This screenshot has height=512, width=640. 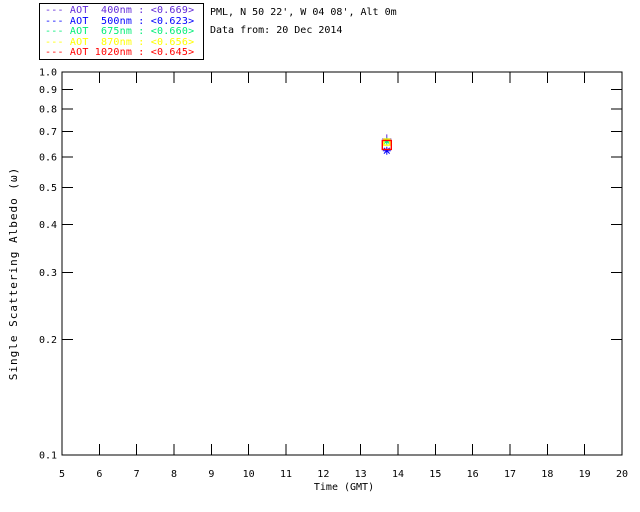 I want to click on x-tick-label: 6, so click(x=99, y=474).